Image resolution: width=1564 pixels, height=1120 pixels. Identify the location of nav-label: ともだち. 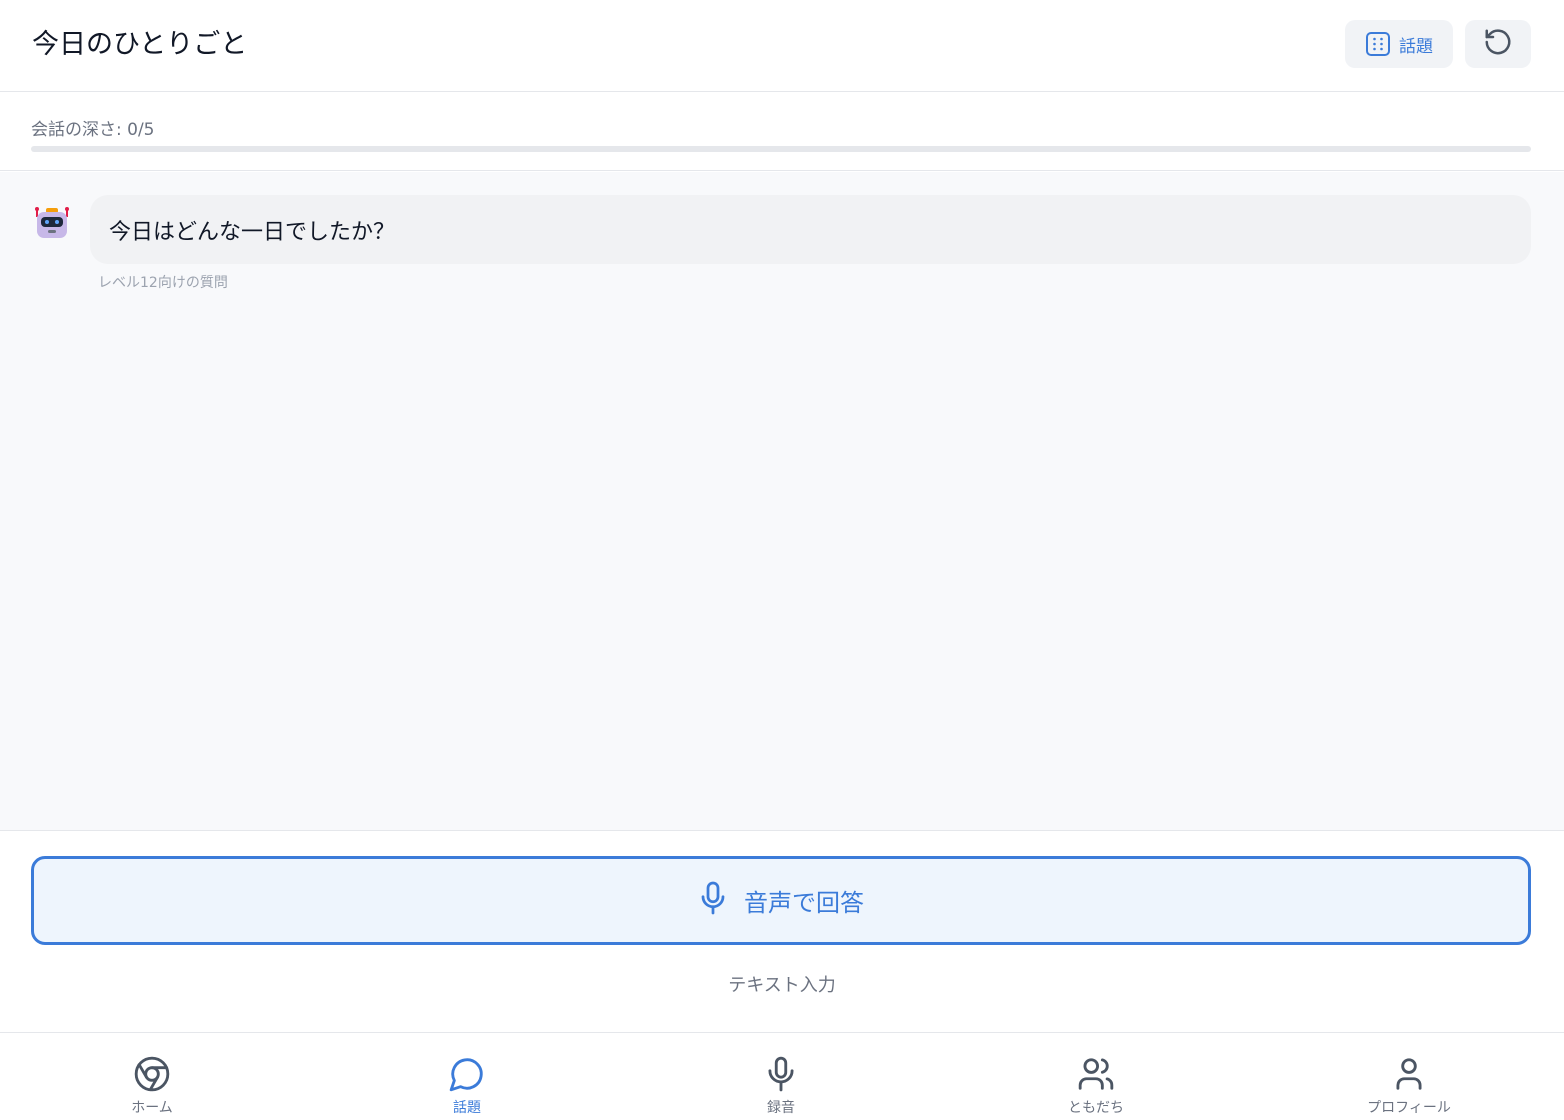
(1096, 1108).